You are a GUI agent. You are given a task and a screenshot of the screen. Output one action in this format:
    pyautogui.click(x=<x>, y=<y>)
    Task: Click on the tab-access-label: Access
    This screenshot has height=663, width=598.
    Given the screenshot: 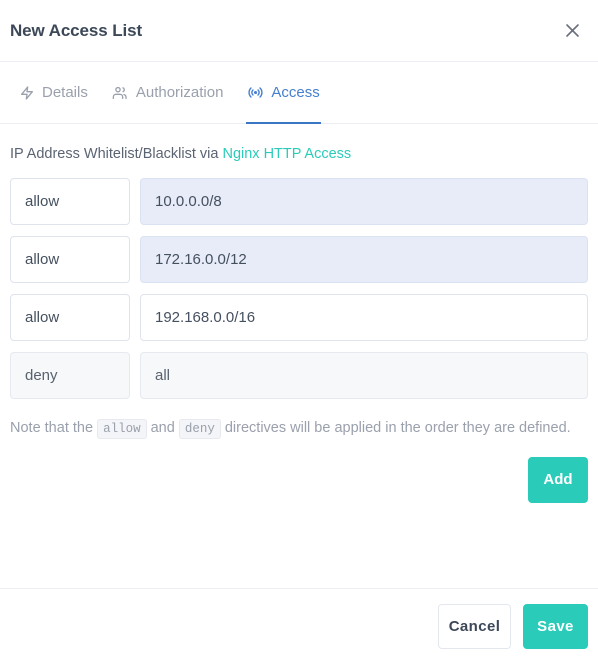 What is the action you would take?
    pyautogui.click(x=295, y=92)
    